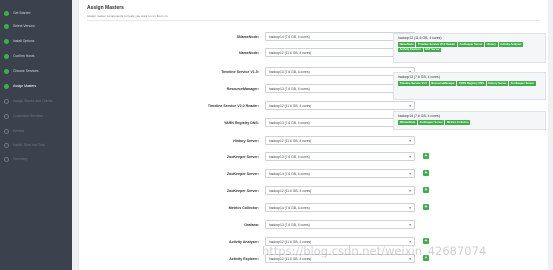 This screenshot has height=270, width=553. I want to click on wizard-step-get-started: Get Started, so click(17, 13).